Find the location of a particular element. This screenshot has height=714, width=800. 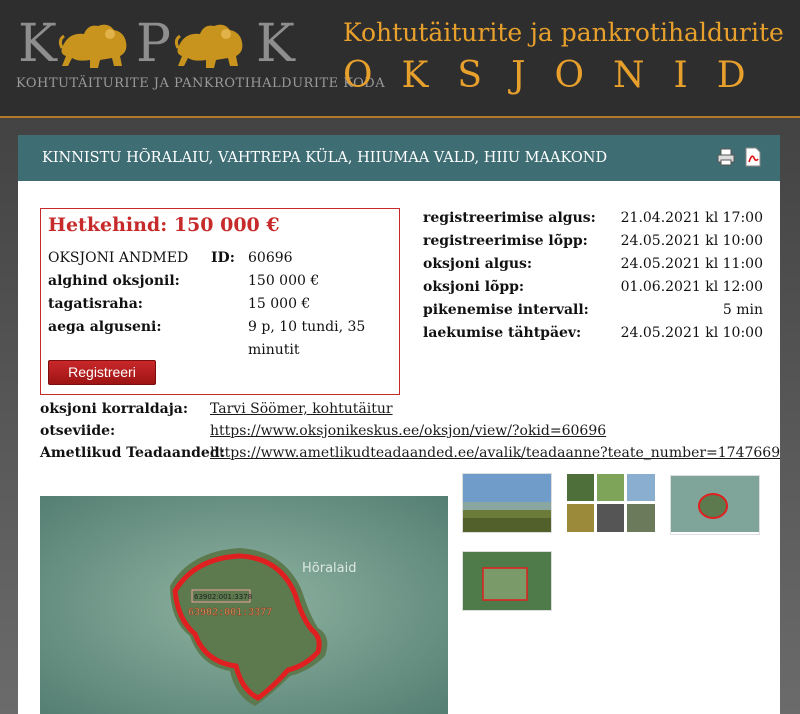

date-value: 01.06.2021 kl 12:00 is located at coordinates (691, 287).